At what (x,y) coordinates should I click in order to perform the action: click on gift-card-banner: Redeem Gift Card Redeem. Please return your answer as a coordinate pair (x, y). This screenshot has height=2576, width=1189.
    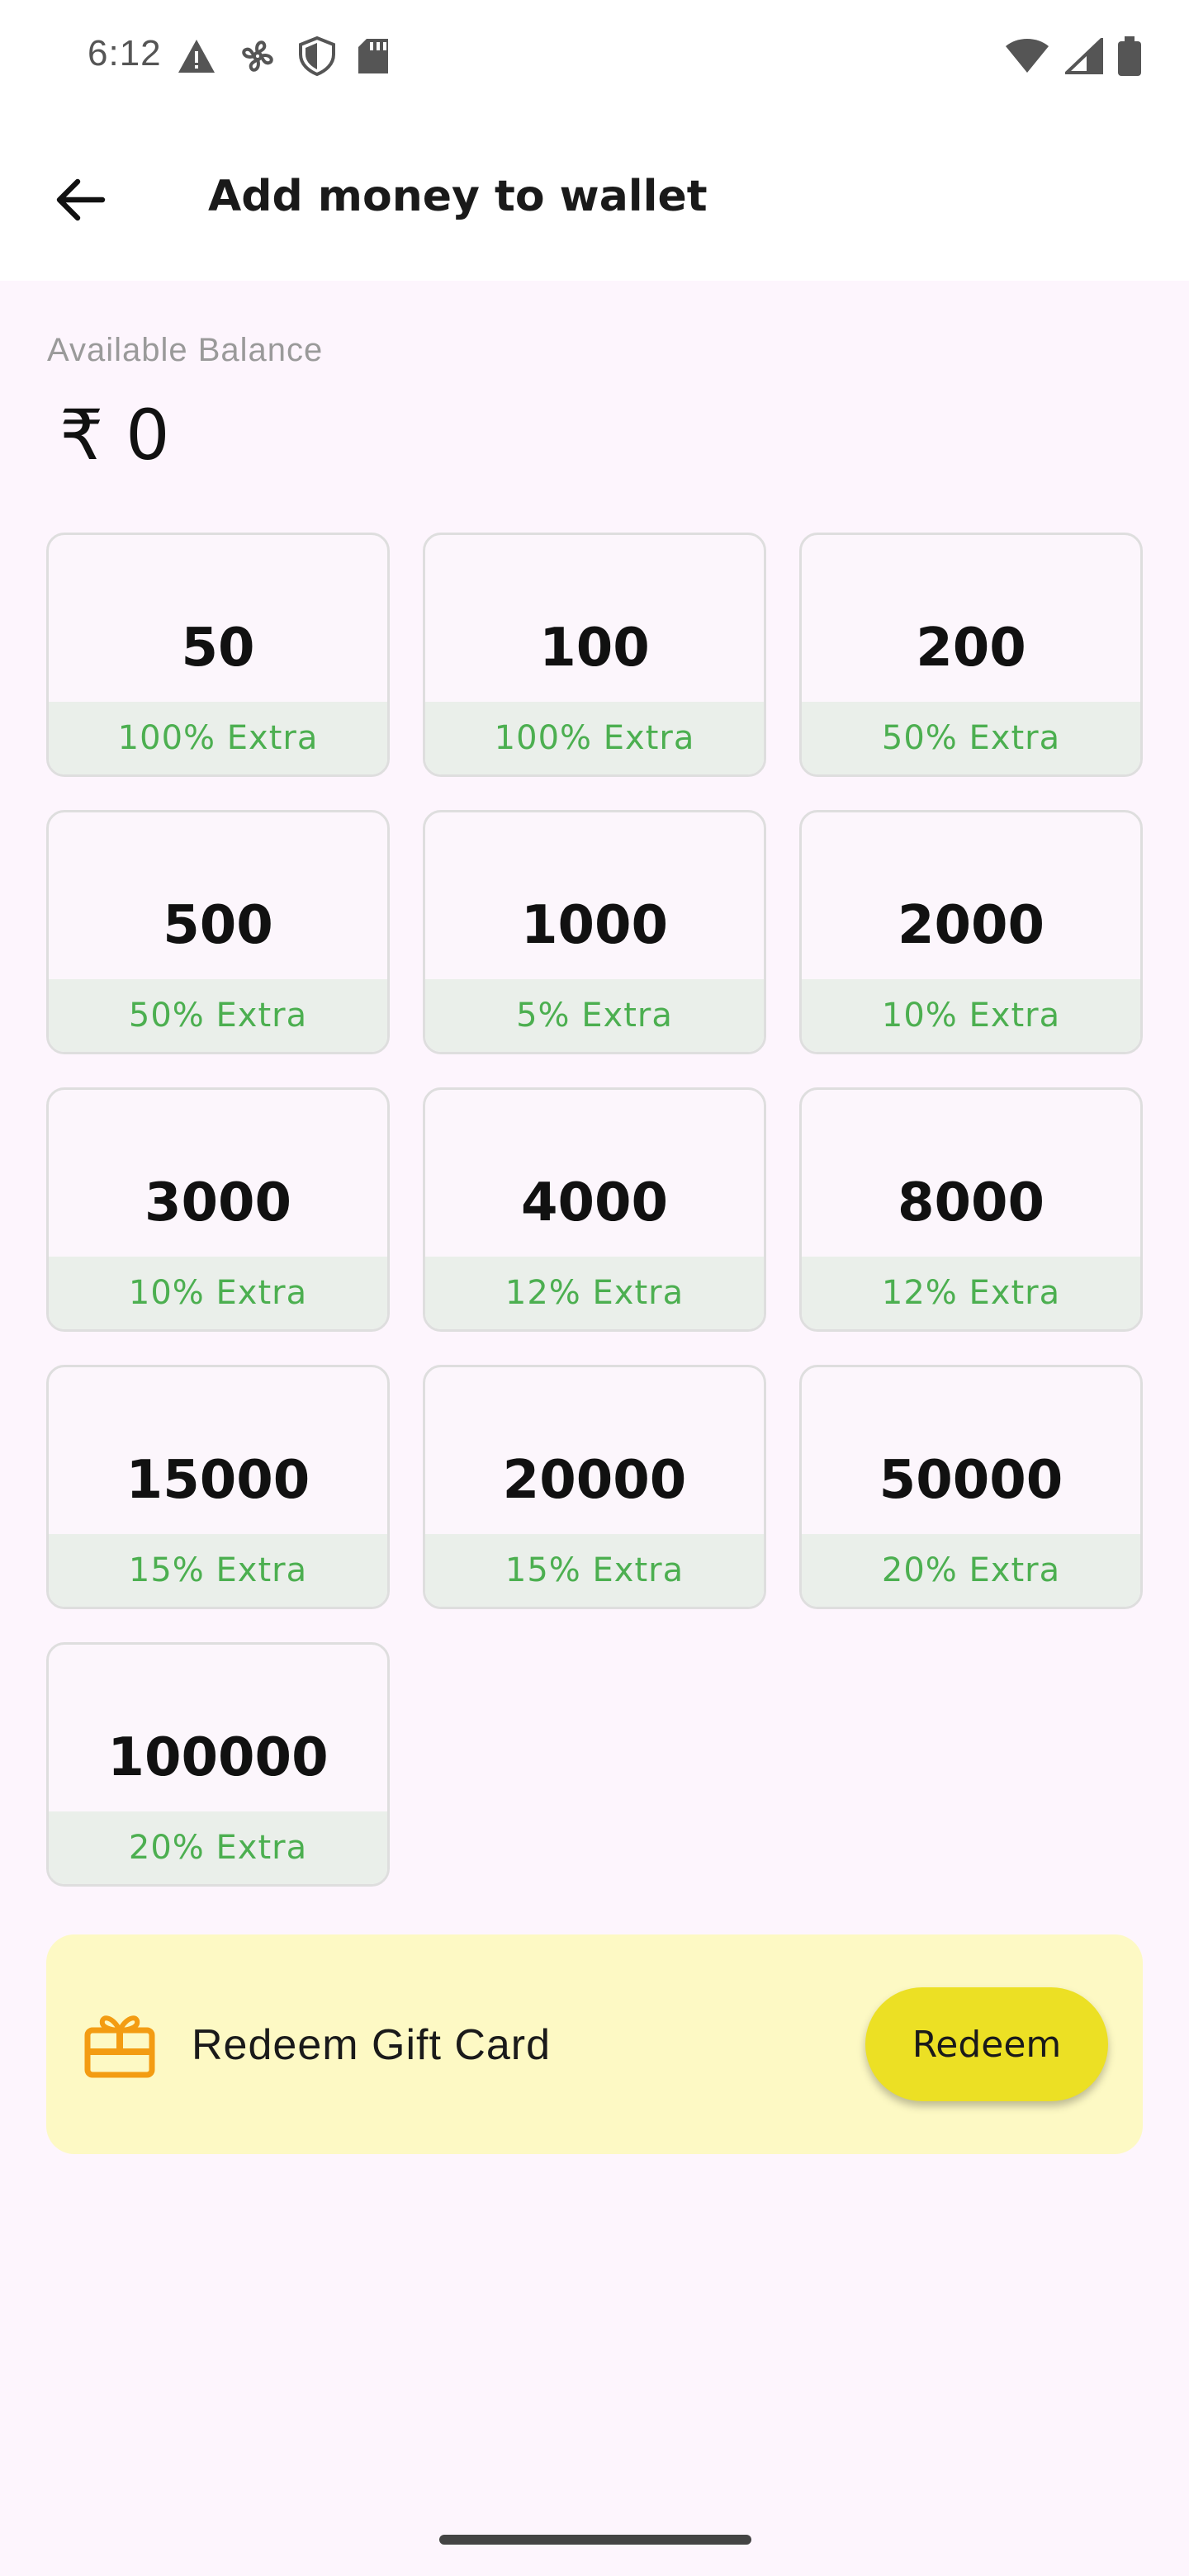
    Looking at the image, I should click on (594, 2044).